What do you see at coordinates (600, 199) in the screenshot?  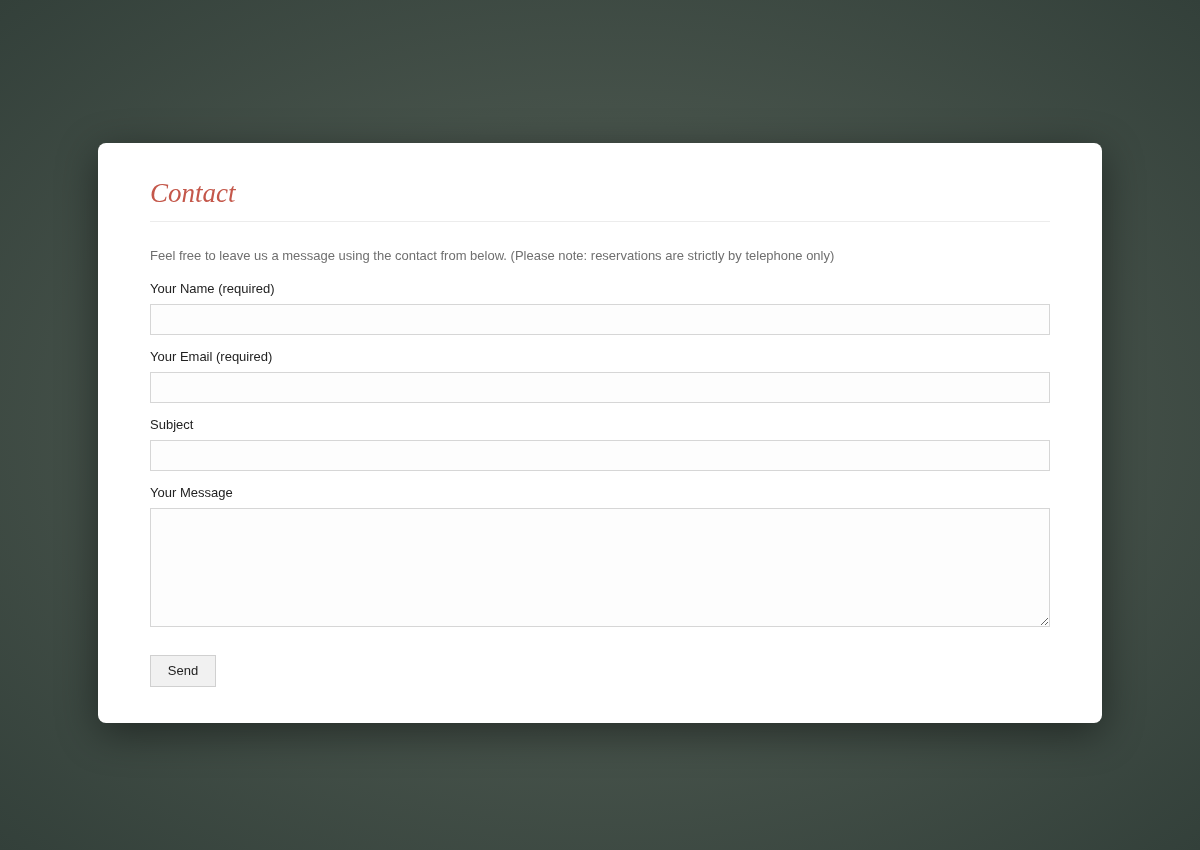 I see `page-title: Contact` at bounding box center [600, 199].